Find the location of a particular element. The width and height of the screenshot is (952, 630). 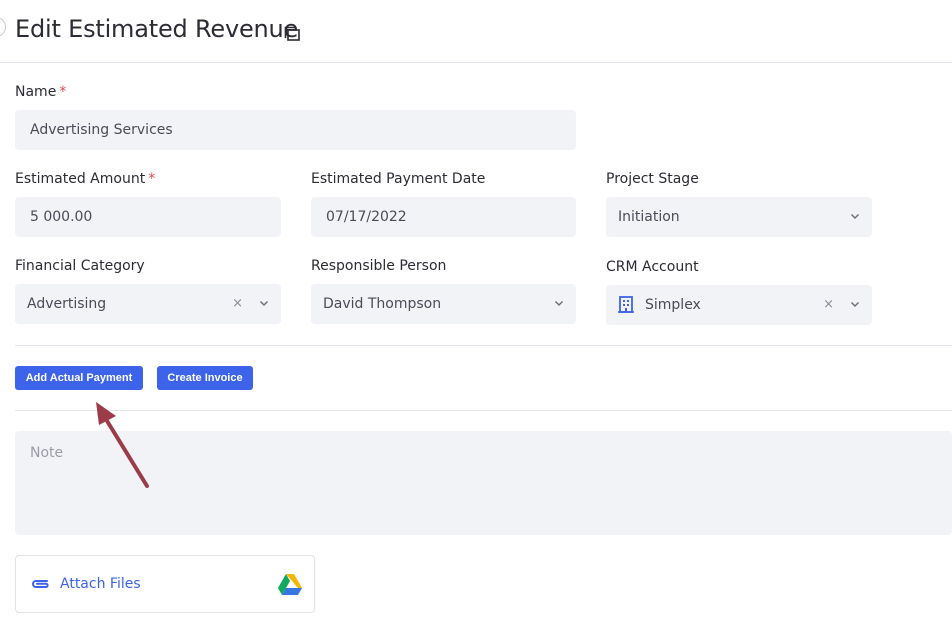

create-invoice-button: Create Invoice is located at coordinates (205, 378).